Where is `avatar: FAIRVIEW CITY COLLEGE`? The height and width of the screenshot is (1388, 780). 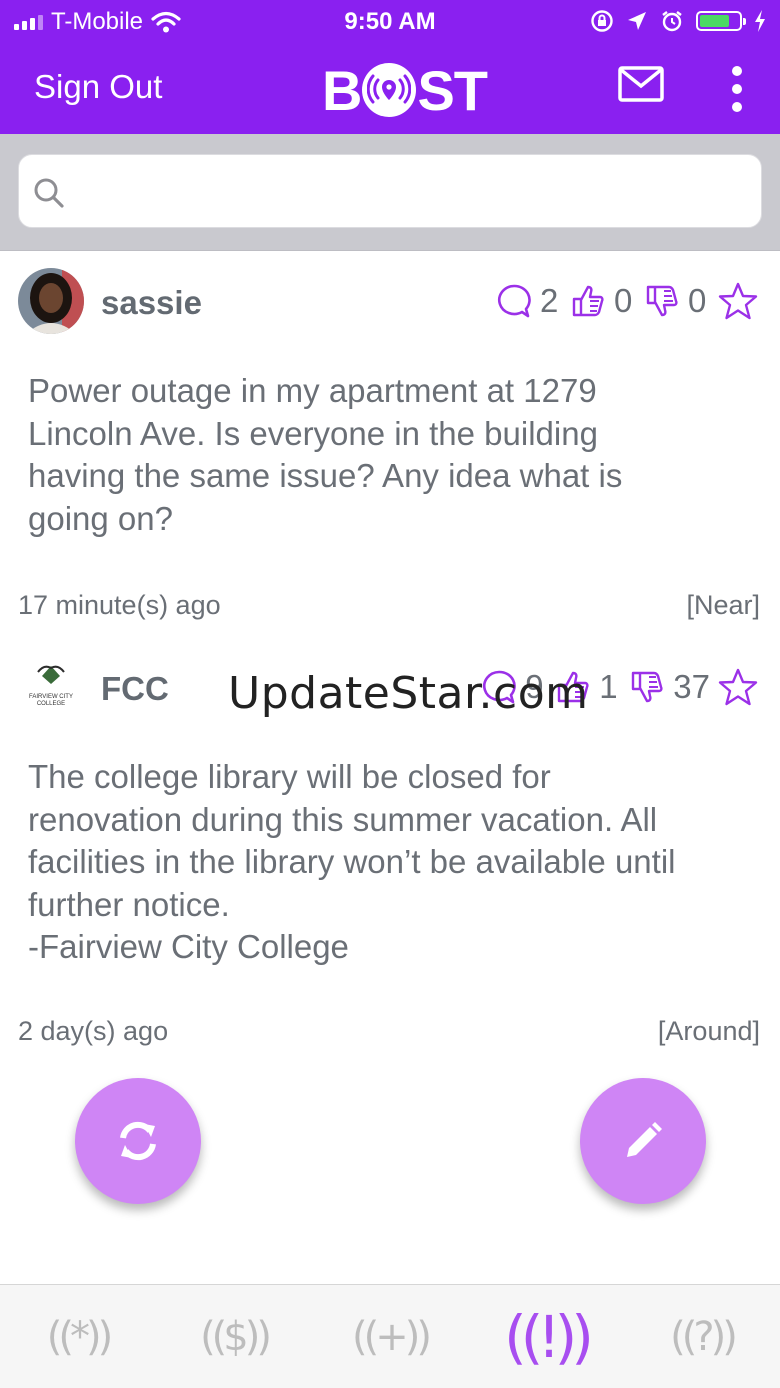
avatar: FAIRVIEW CITY COLLEGE is located at coordinates (51, 687).